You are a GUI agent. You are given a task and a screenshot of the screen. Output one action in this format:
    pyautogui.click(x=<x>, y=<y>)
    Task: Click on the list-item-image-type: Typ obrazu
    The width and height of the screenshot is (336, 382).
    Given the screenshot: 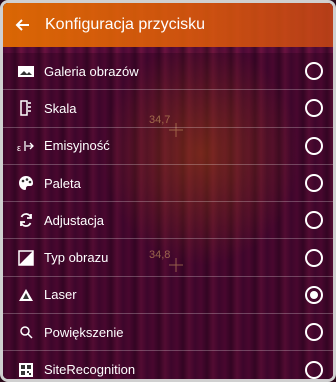 What is the action you would take?
    pyautogui.click(x=168, y=258)
    